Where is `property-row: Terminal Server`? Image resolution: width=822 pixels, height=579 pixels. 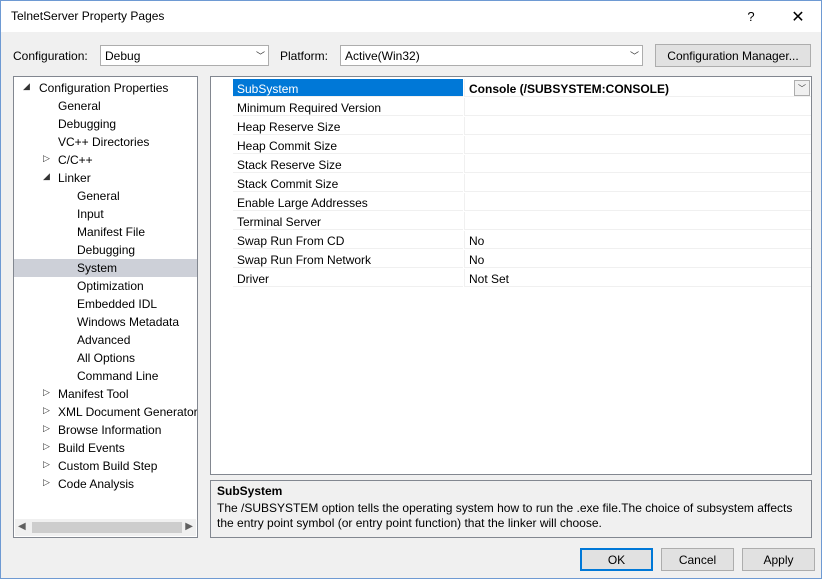 property-row: Terminal Server is located at coordinates (511, 221).